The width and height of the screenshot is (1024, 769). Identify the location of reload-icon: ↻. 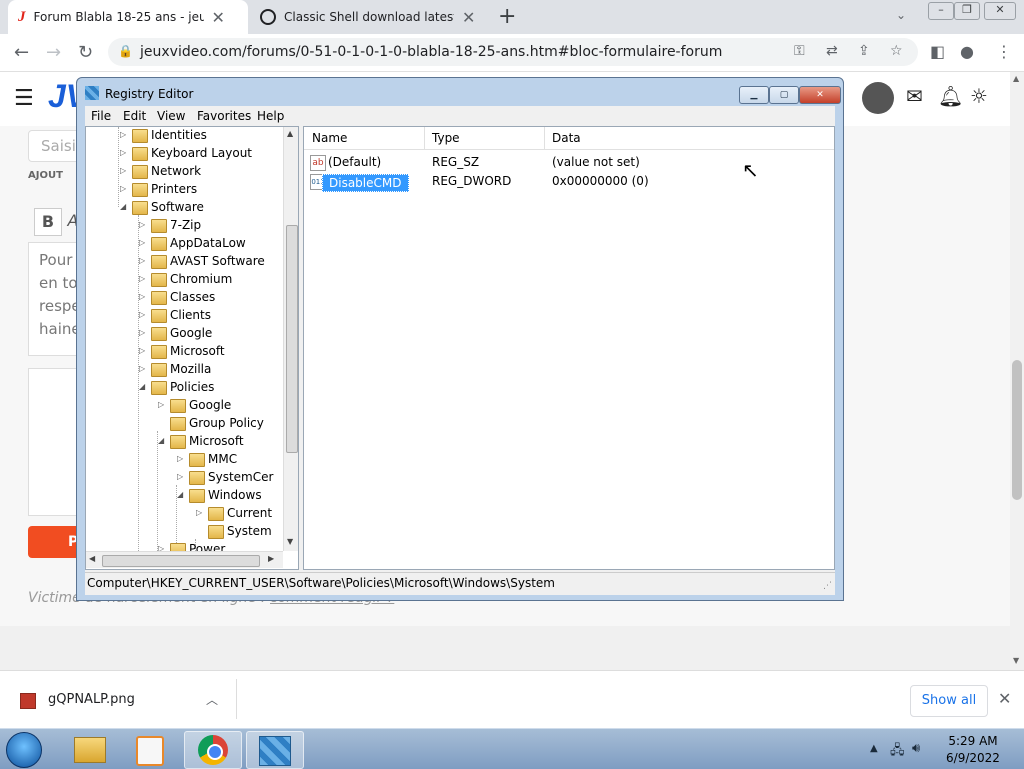
(85, 52).